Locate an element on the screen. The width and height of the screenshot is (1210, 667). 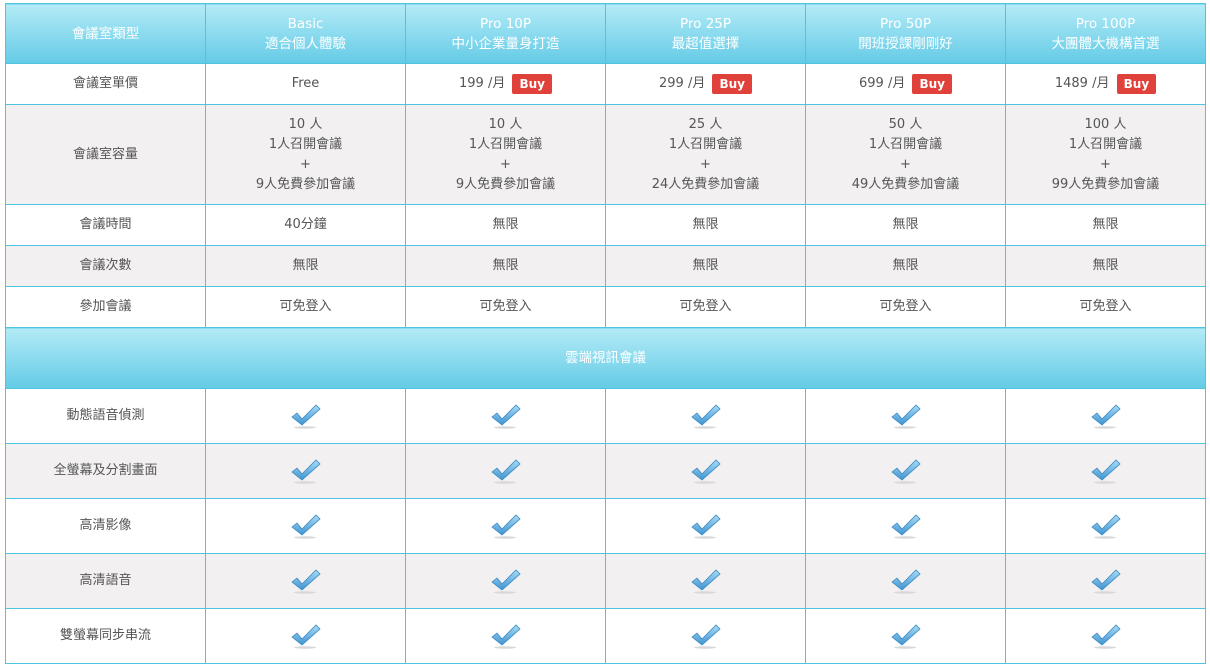
capacity-guests: 24人免費參加會議 is located at coordinates (705, 184).